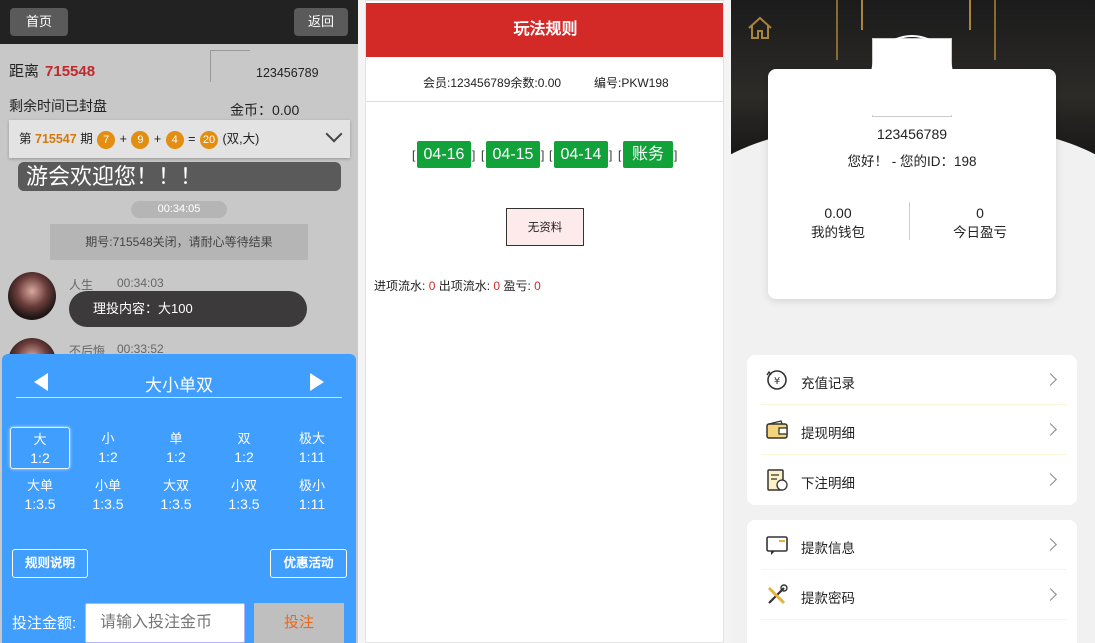 This screenshot has height=643, width=1095. I want to click on wallet-value: 0.00, so click(838, 213).